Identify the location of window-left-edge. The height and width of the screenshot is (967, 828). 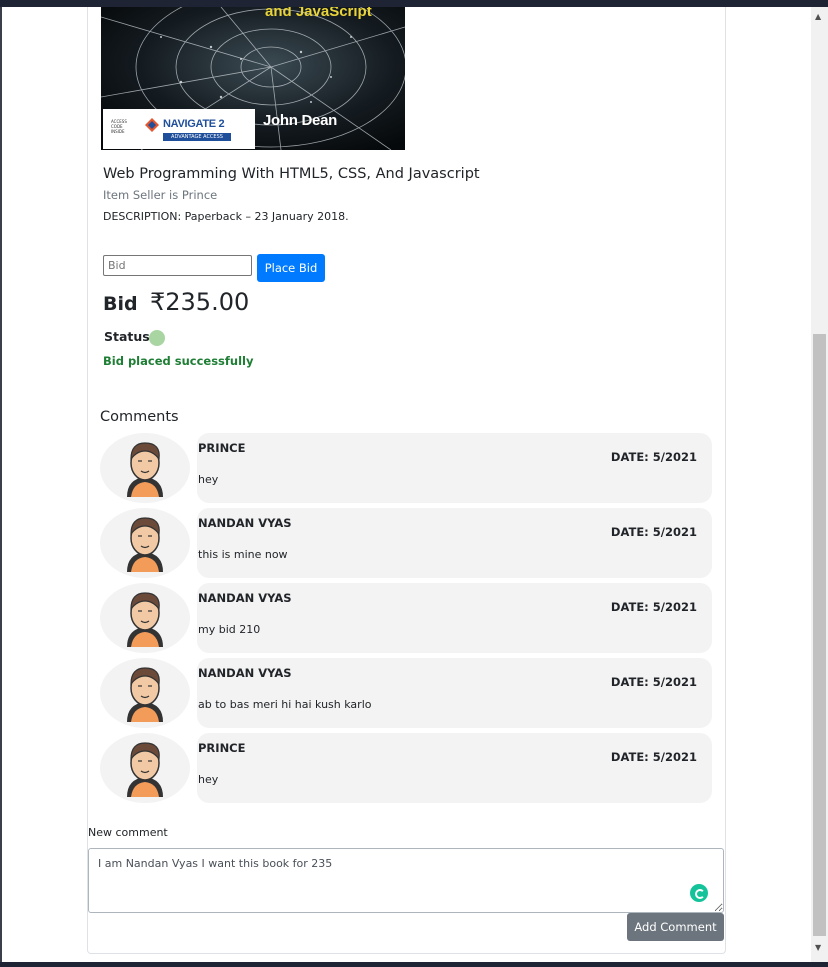
(1, 484).